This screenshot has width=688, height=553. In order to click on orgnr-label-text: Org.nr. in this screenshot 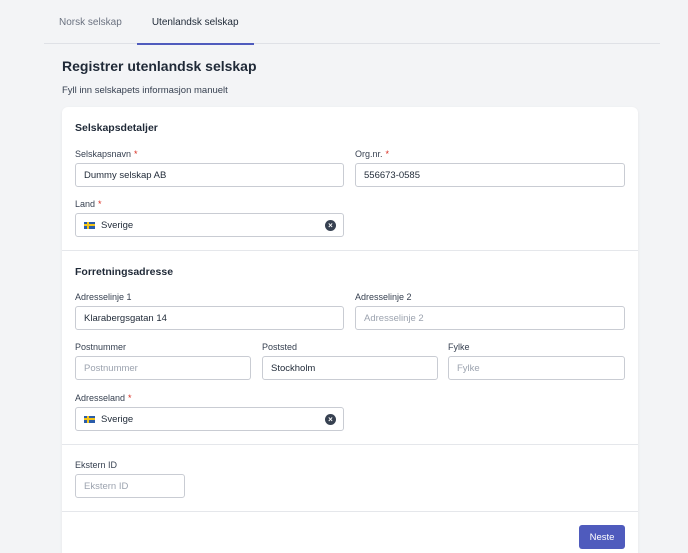, I will do `click(369, 154)`.